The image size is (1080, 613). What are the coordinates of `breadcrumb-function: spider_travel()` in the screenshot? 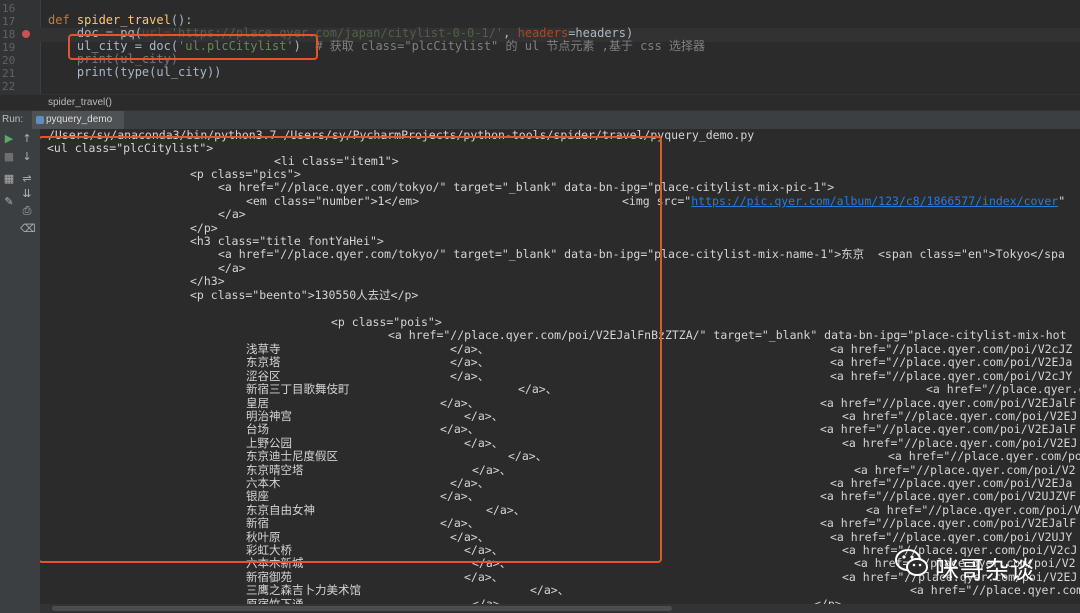 It's located at (80, 102).